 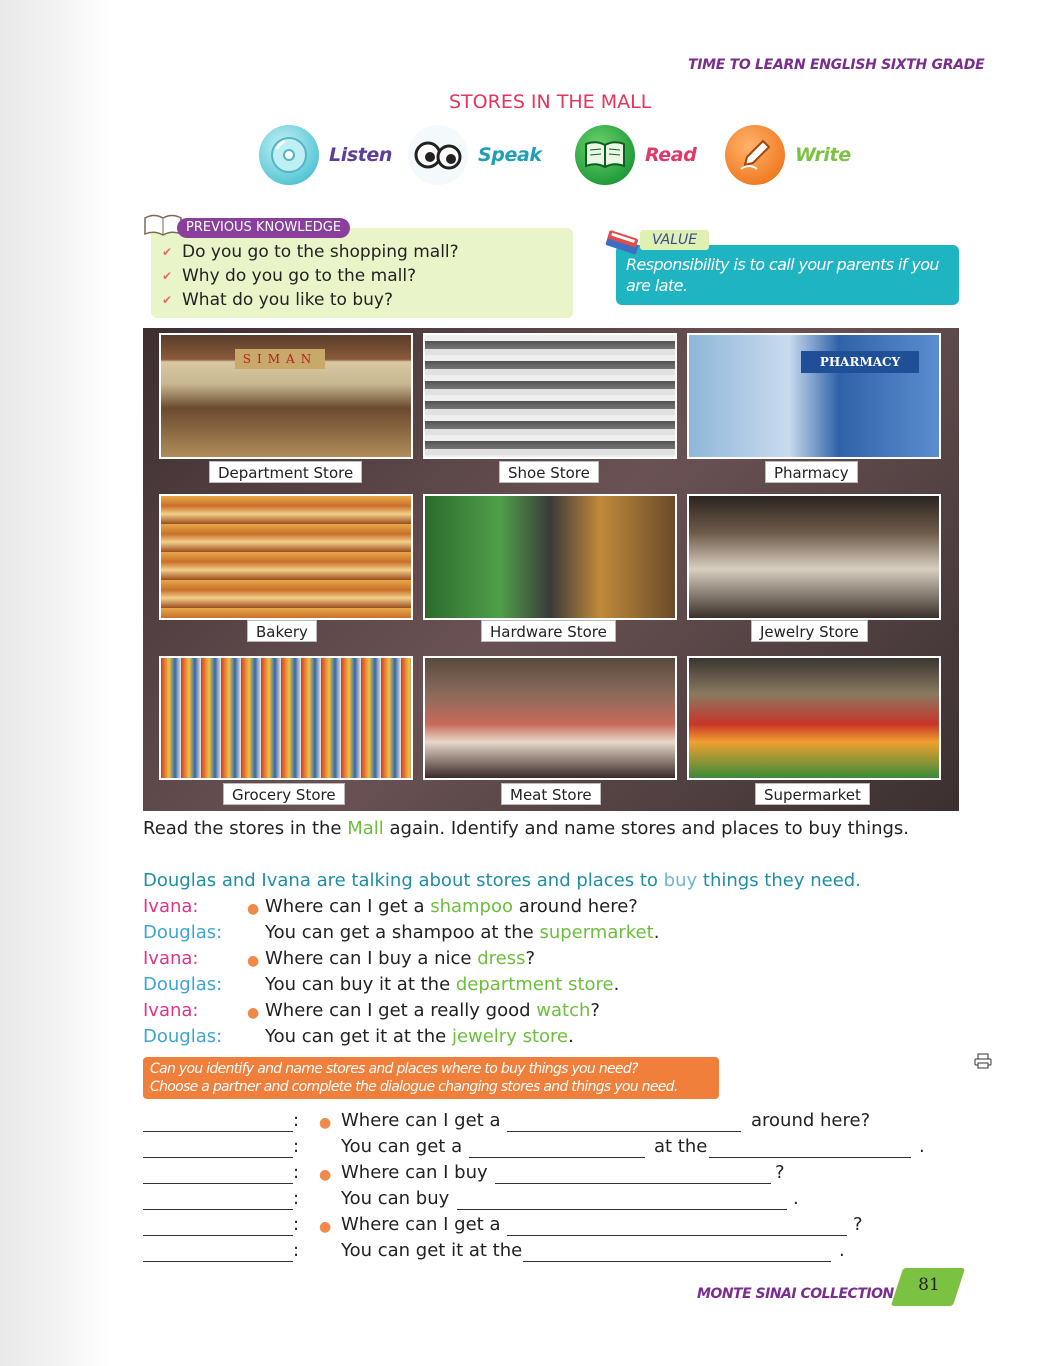 What do you see at coordinates (814, 557) in the screenshot?
I see `photo-jewelry-store` at bounding box center [814, 557].